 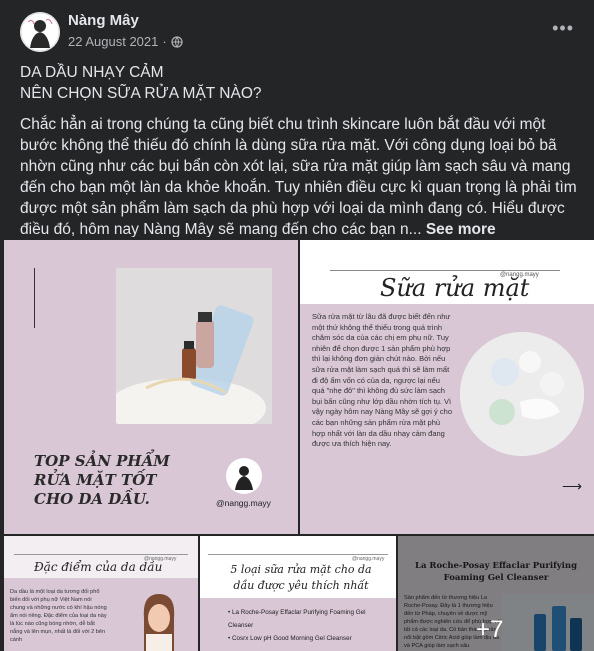 I want to click on oily-skin-title: Đặc điểm của da dầu, so click(x=98, y=567).